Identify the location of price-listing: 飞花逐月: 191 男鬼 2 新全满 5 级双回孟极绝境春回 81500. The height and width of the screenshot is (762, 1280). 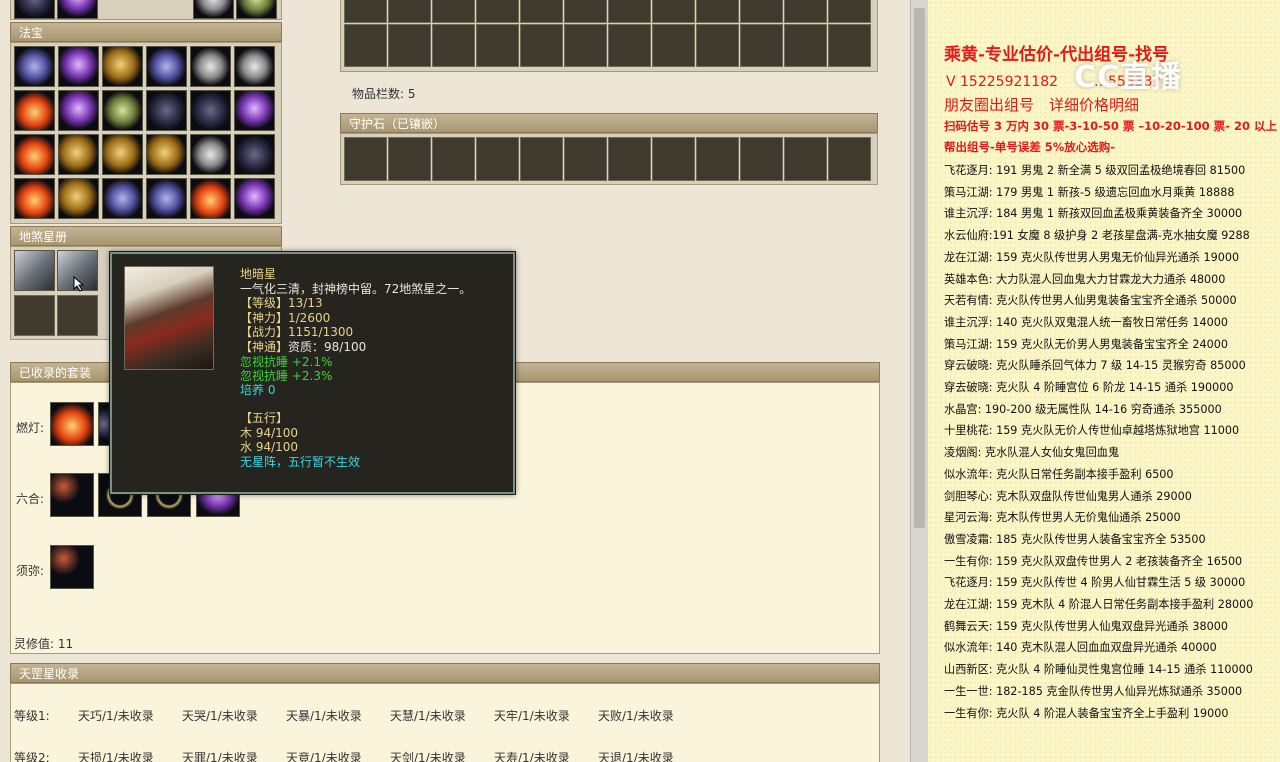
(1095, 170).